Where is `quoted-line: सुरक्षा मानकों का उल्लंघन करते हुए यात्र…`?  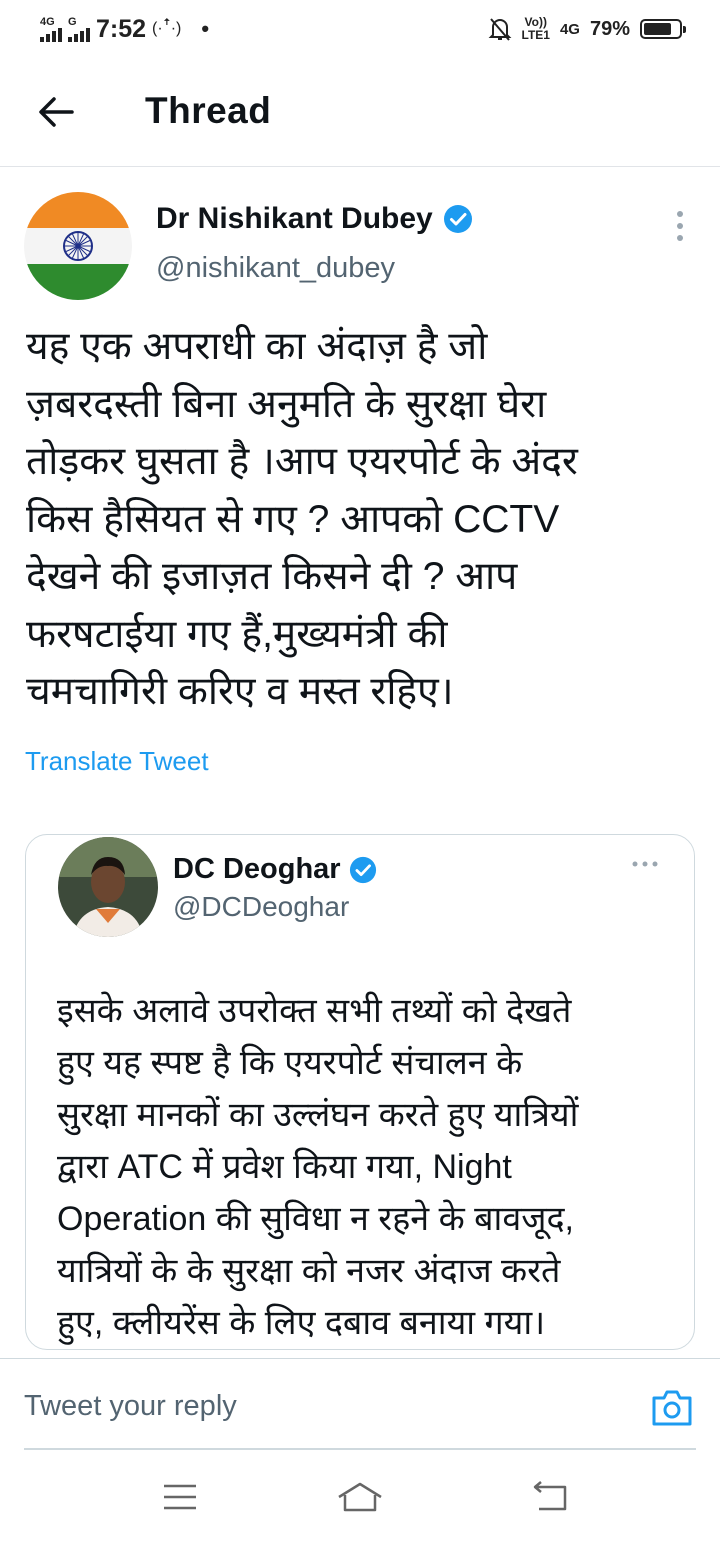 quoted-line: सुरक्षा मानकों का उल्लंघन करते हुए यात्र… is located at coordinates (318, 1115).